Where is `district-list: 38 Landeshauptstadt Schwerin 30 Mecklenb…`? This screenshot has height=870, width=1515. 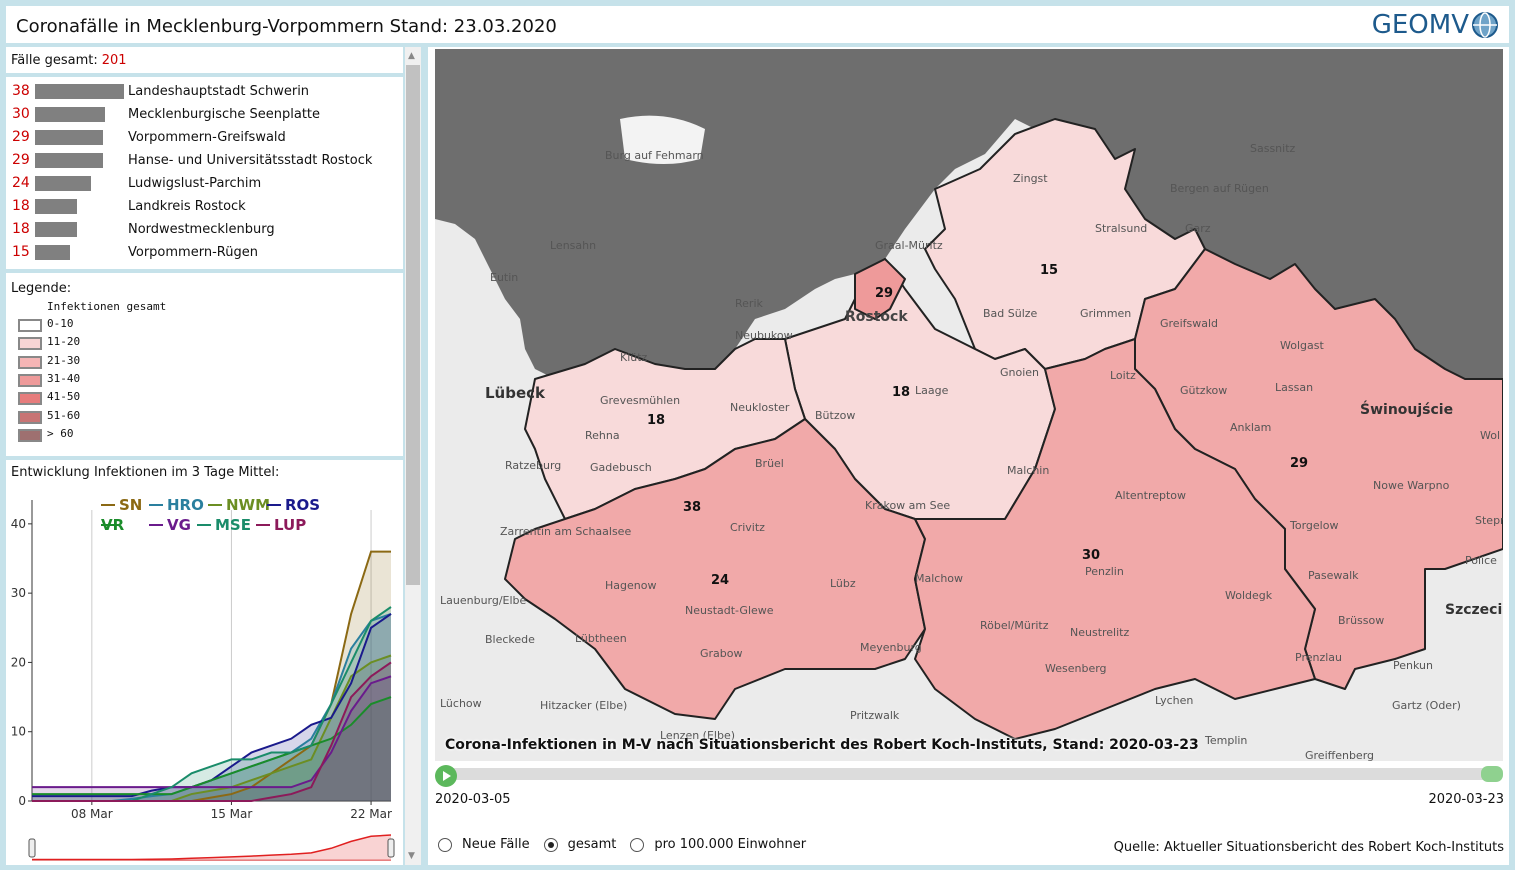 district-list: 38 Landeshauptstadt Schwerin 30 Mecklenb… is located at coordinates (204, 173).